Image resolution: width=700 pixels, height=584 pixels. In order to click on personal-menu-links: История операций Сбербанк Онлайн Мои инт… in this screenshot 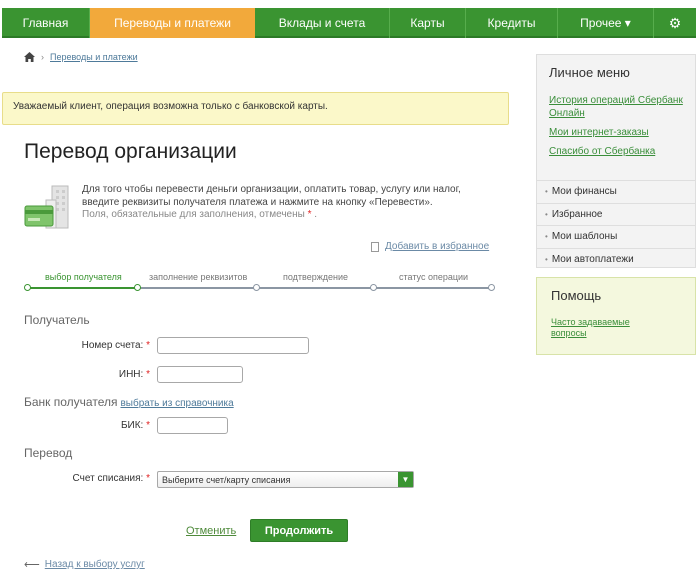, I will do `click(621, 129)`.